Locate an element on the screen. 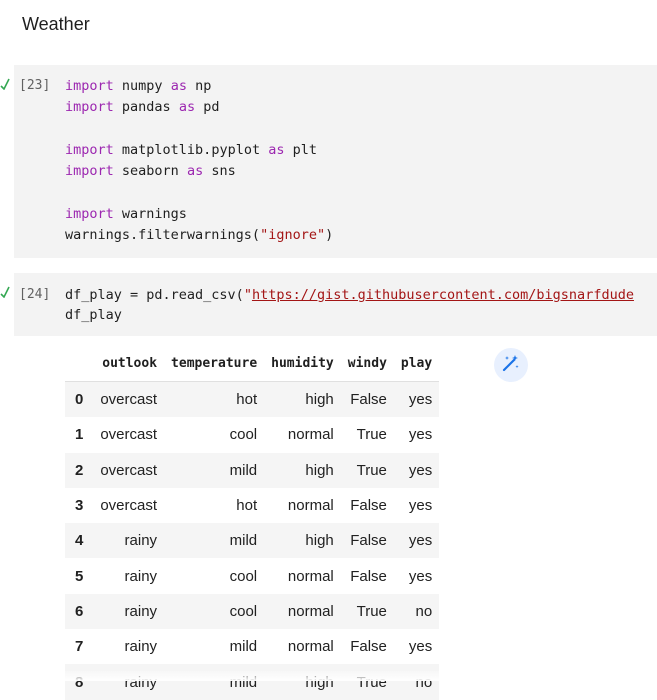 The height and width of the screenshot is (700, 657). code-line: import matplotlib.pyplot as plt is located at coordinates (191, 150).